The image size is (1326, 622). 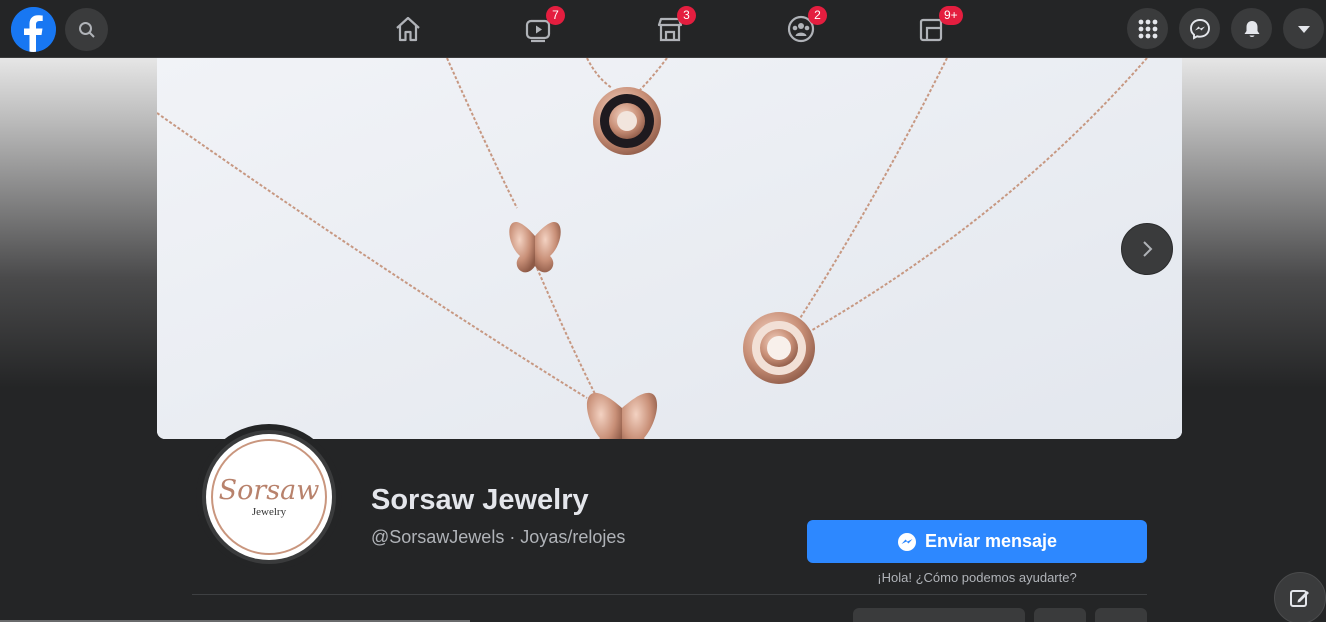 I want to click on chevron-right-icon, so click(x=1148, y=249).